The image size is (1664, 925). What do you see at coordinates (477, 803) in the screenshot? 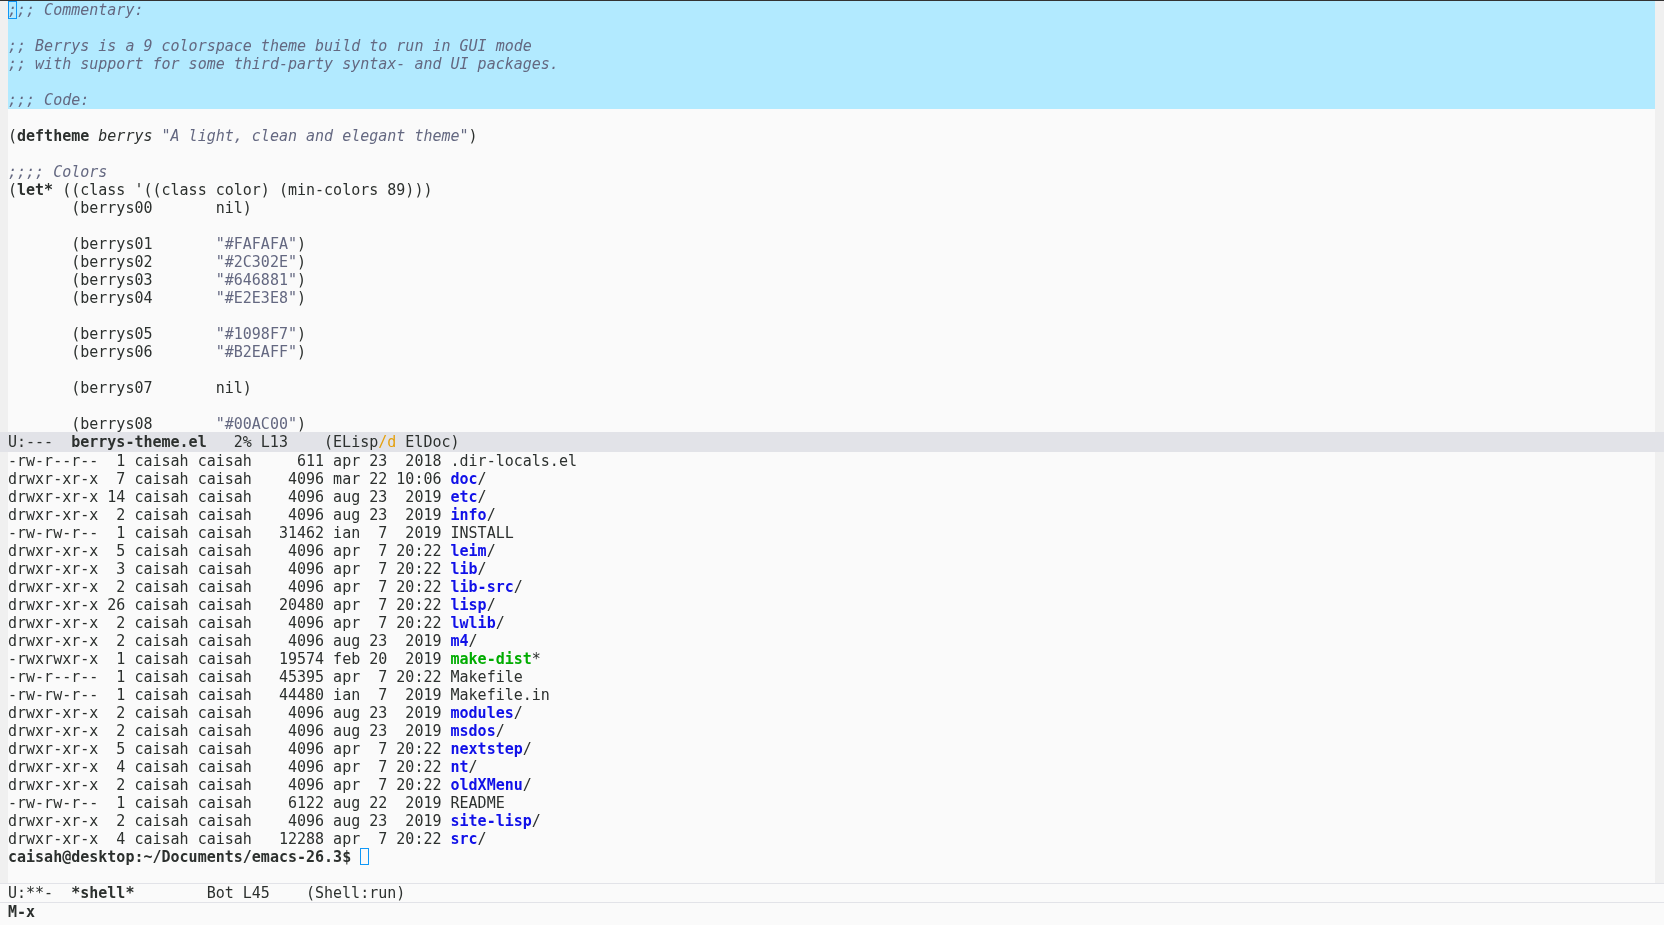
I see `file-name: README` at bounding box center [477, 803].